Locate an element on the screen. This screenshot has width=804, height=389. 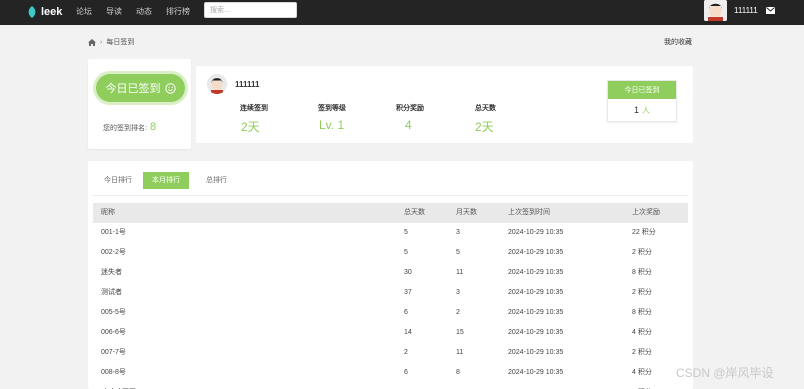
today-signed-card: 今日已签到 1 人 is located at coordinates (642, 101).